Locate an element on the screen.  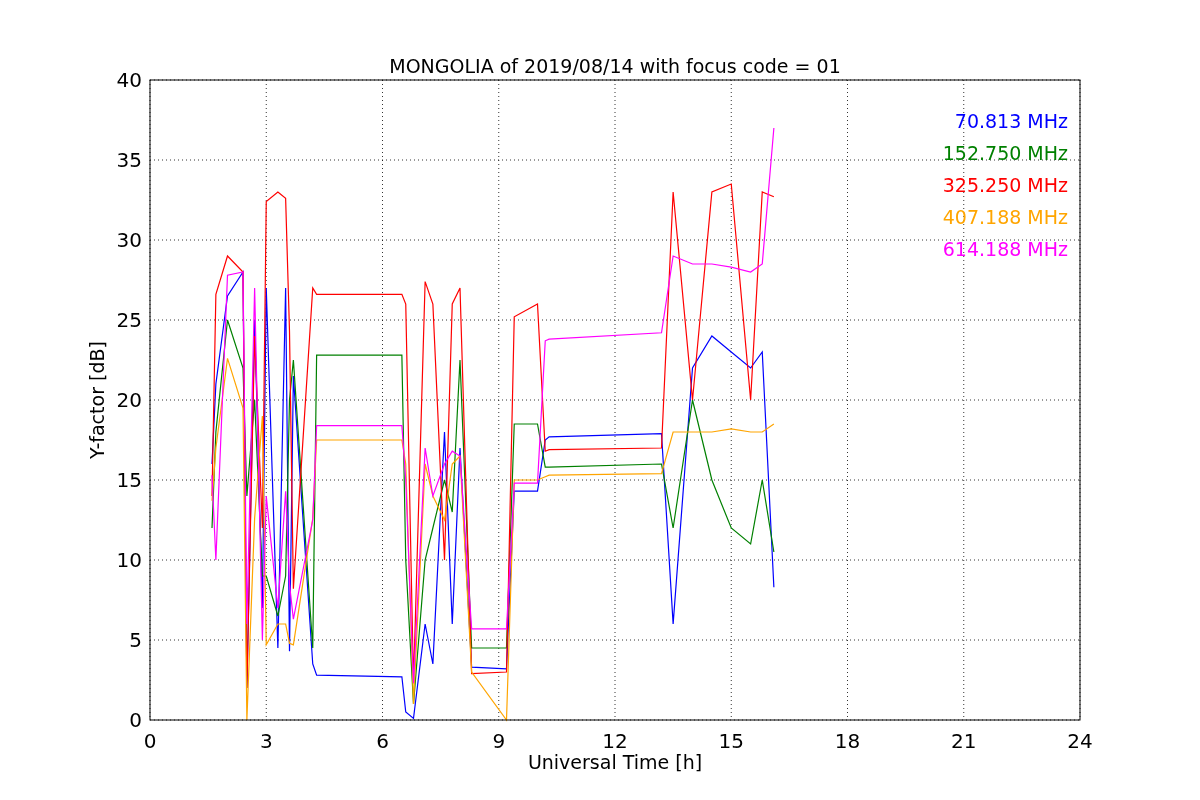
x-tick-label: 12 is located at coordinates (615, 741).